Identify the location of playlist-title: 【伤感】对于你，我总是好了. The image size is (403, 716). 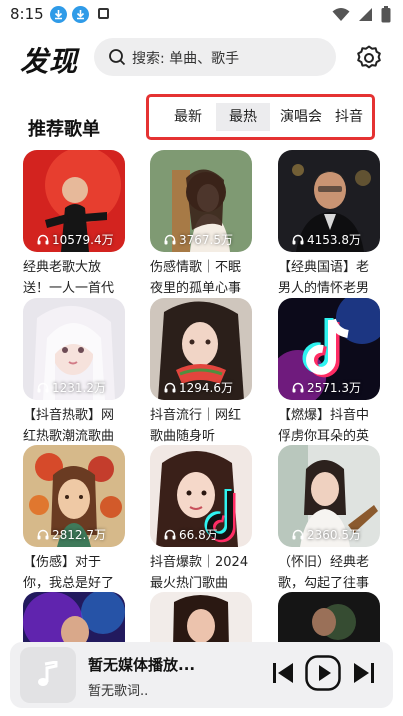
(69, 573).